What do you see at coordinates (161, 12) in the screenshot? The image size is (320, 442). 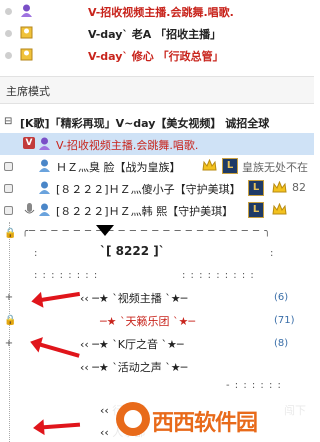 I see `top-list-name: V-招收视频主播.会跳舞.唱歌.` at bounding box center [161, 12].